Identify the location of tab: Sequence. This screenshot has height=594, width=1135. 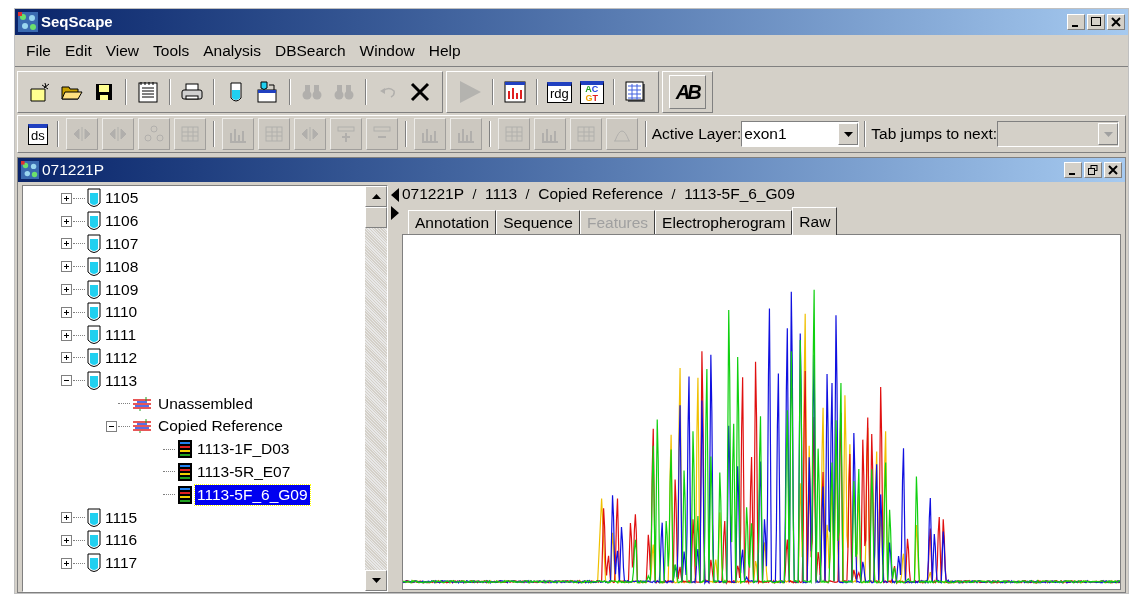
(538, 222).